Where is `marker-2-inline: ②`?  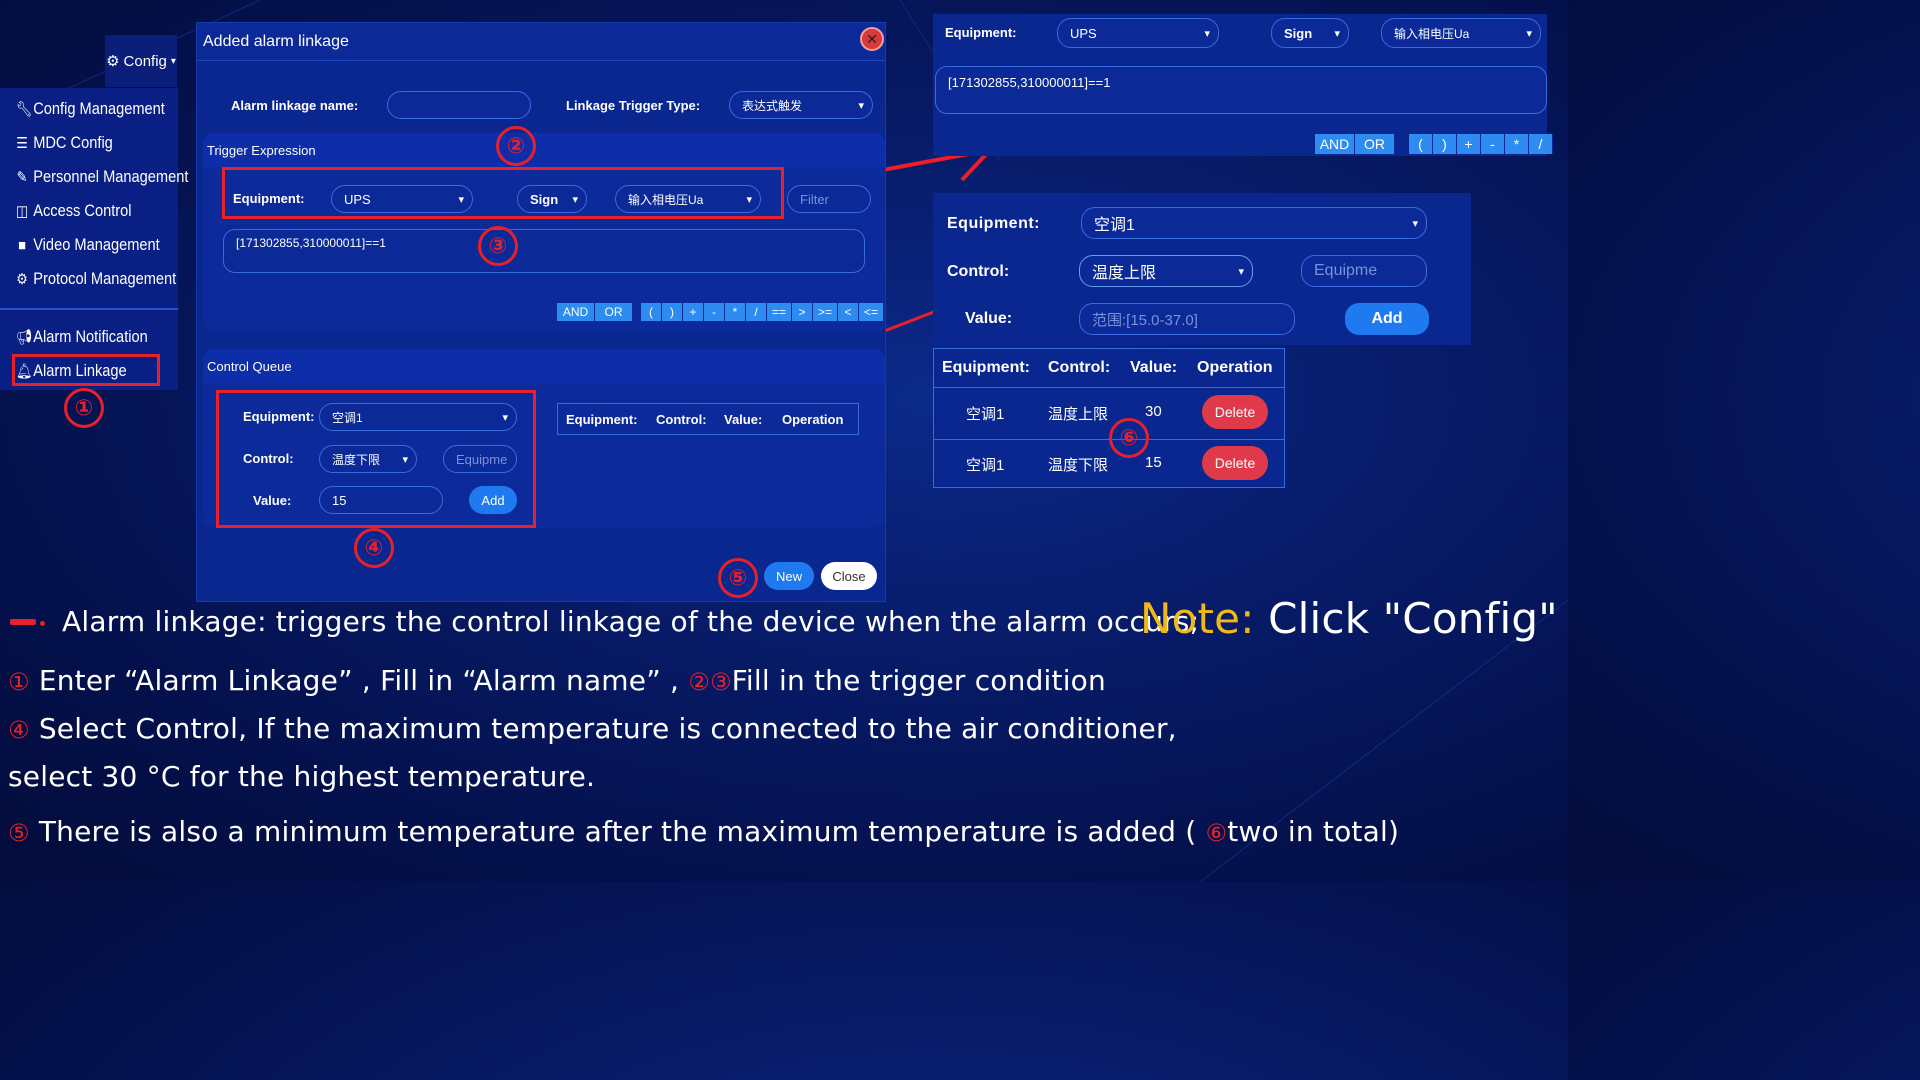
marker-2-inline: ② is located at coordinates (699, 682).